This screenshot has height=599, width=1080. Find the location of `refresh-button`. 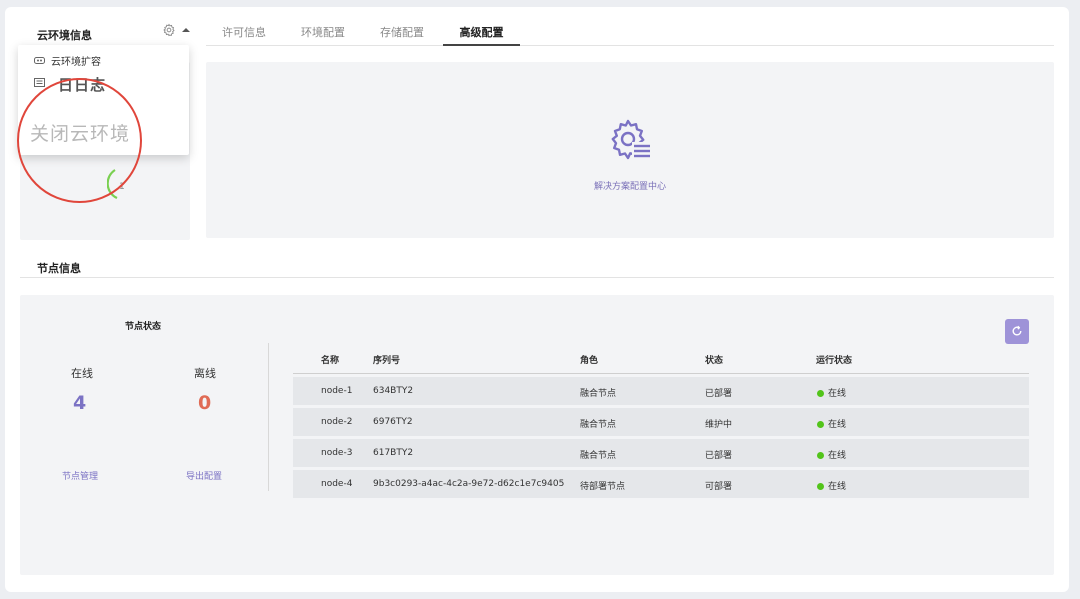

refresh-button is located at coordinates (1017, 331).